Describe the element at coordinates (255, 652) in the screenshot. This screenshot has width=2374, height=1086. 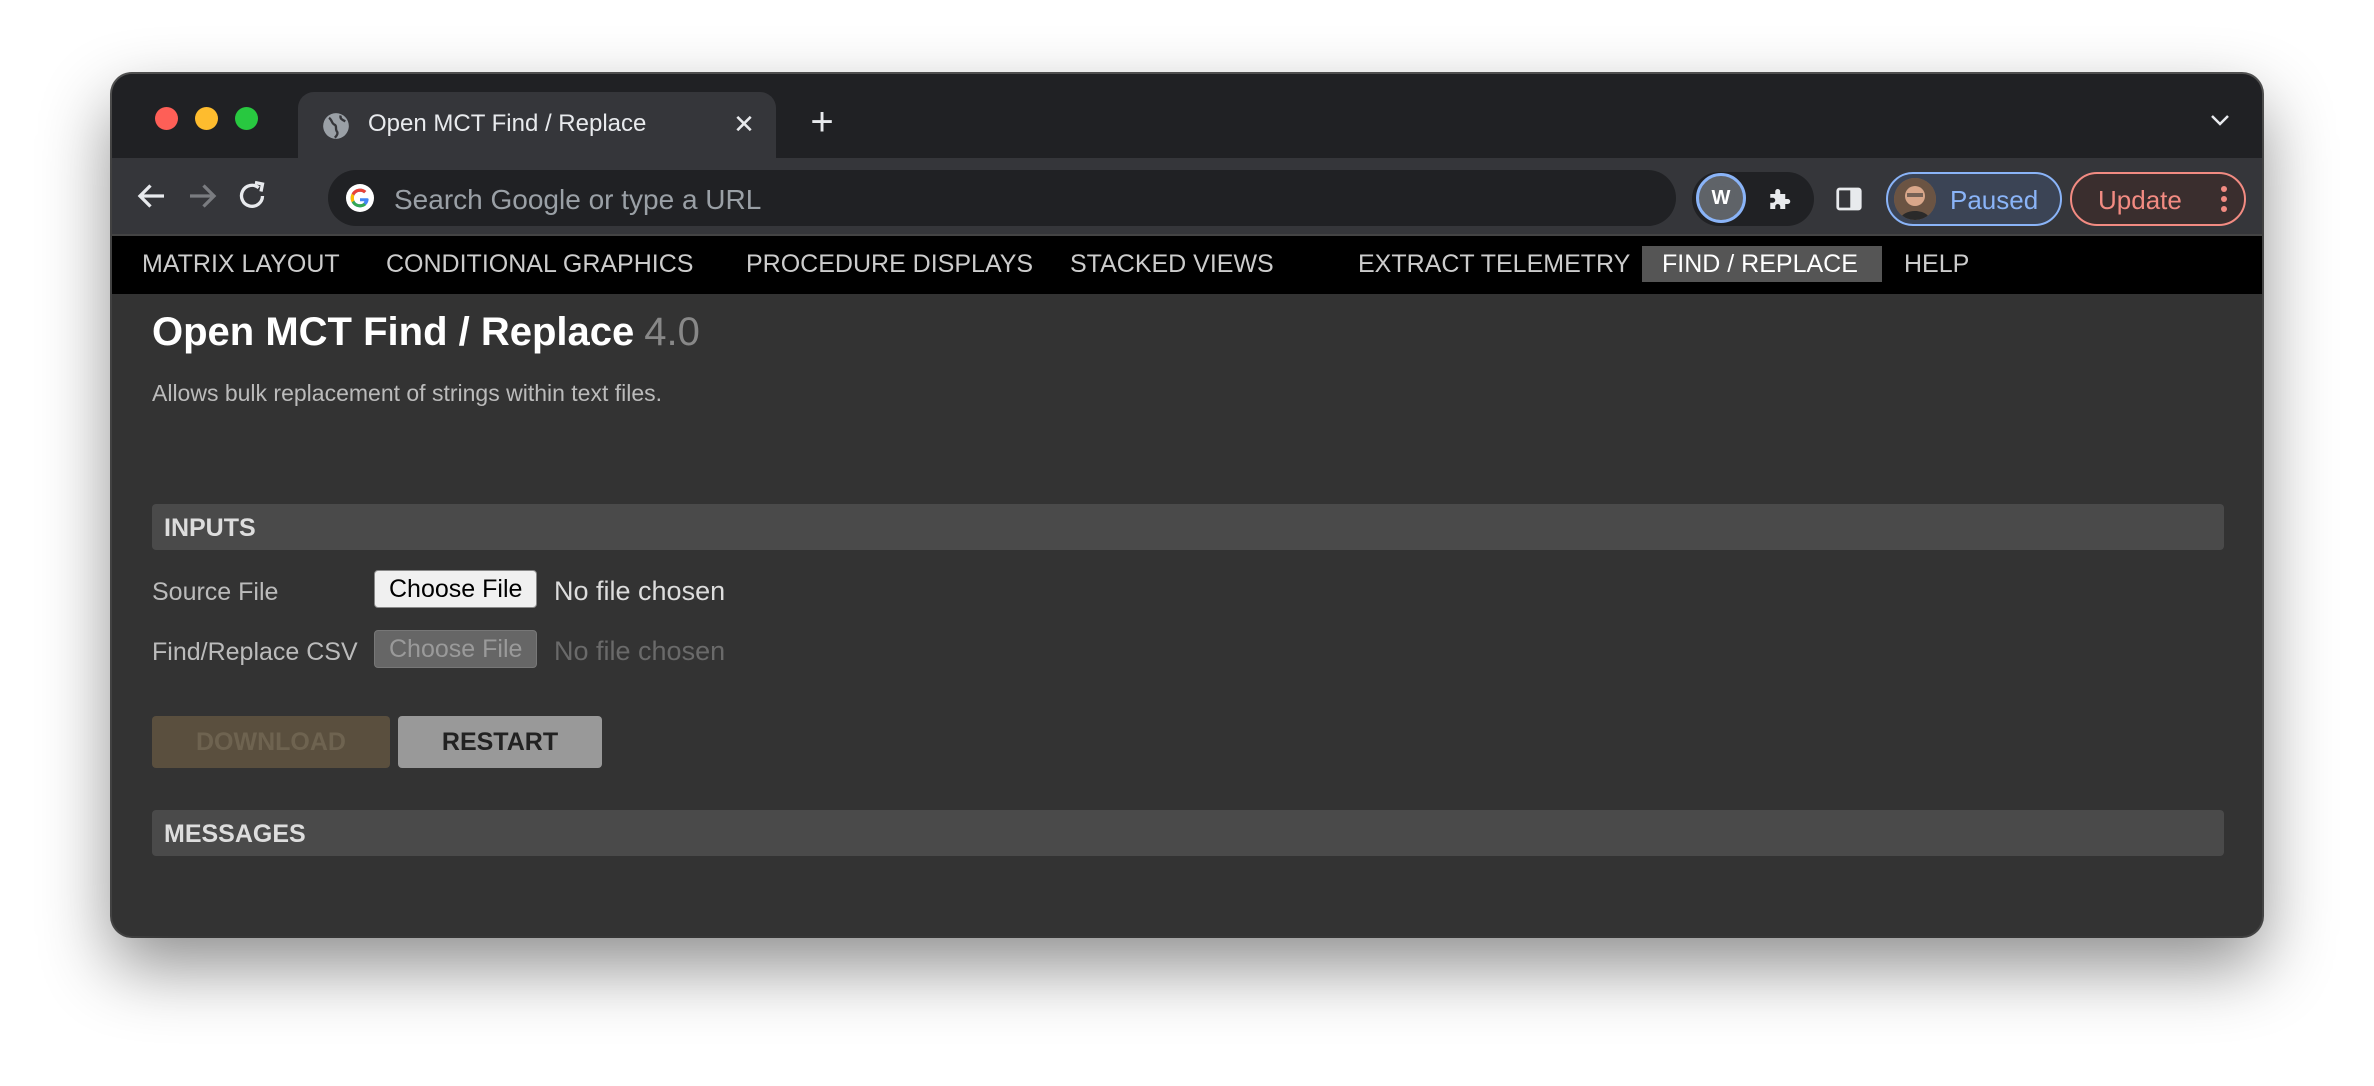
I see `csv-file-label: Find/Replace CSV` at that location.